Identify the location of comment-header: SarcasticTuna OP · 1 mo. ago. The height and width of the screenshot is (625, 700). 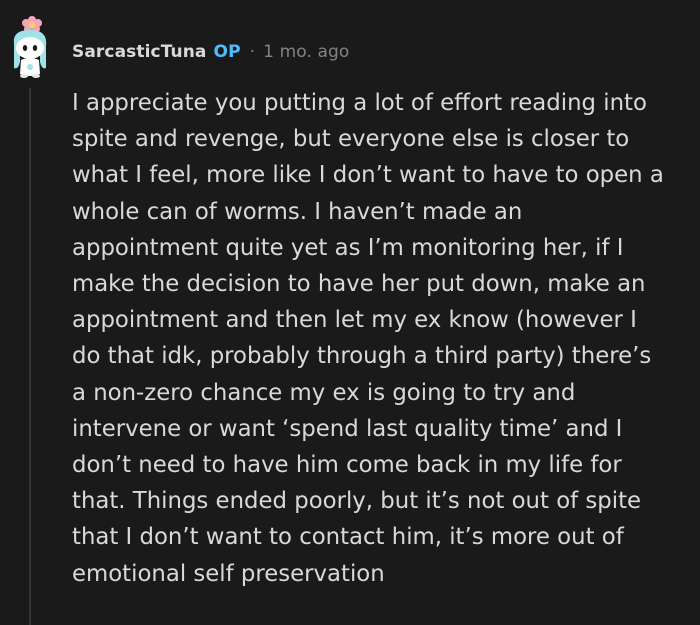
(210, 52).